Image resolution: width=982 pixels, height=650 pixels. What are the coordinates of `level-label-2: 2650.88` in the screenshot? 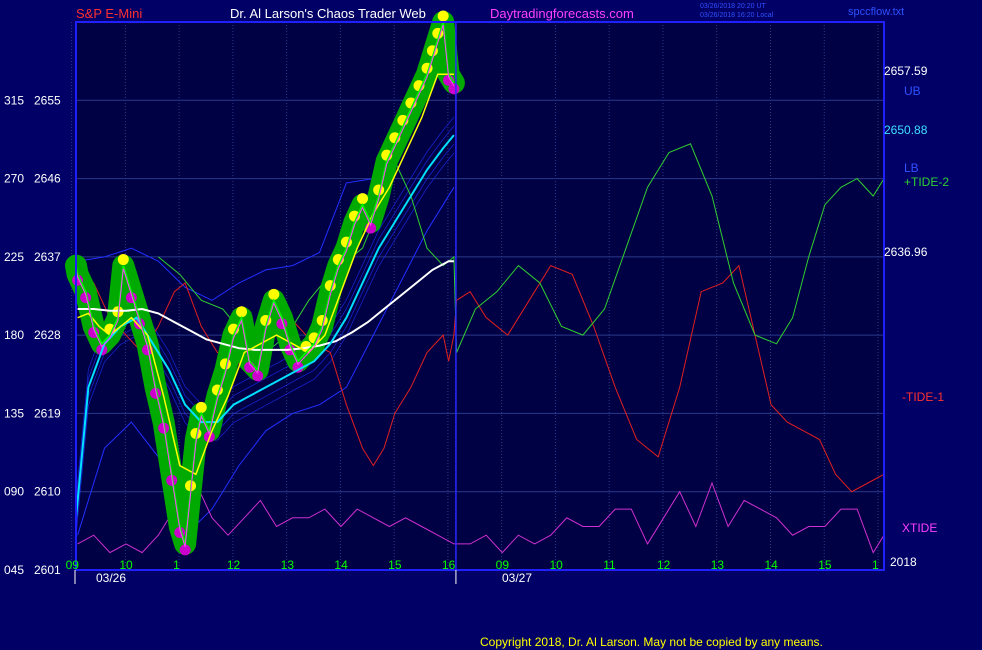 It's located at (906, 130).